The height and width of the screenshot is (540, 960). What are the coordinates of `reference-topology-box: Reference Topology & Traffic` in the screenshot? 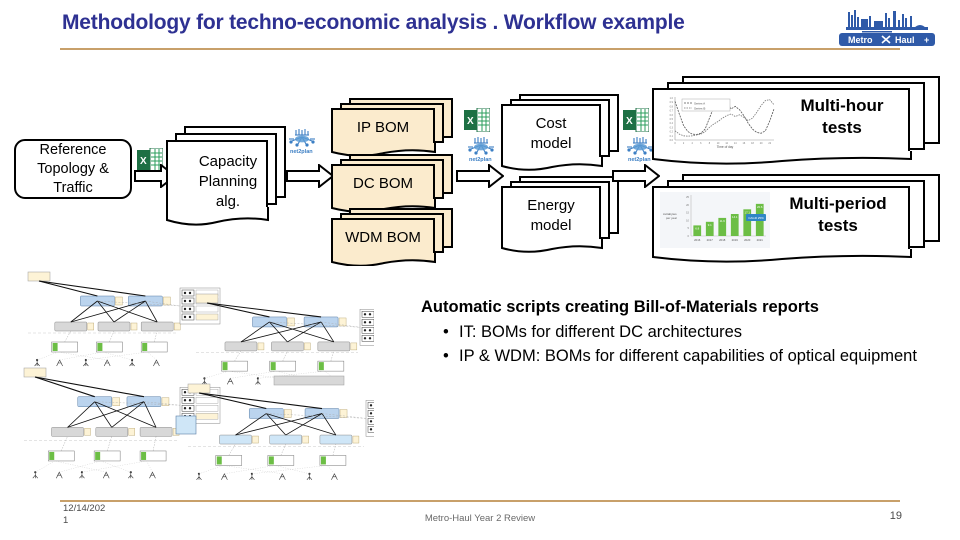 It's located at (73, 169).